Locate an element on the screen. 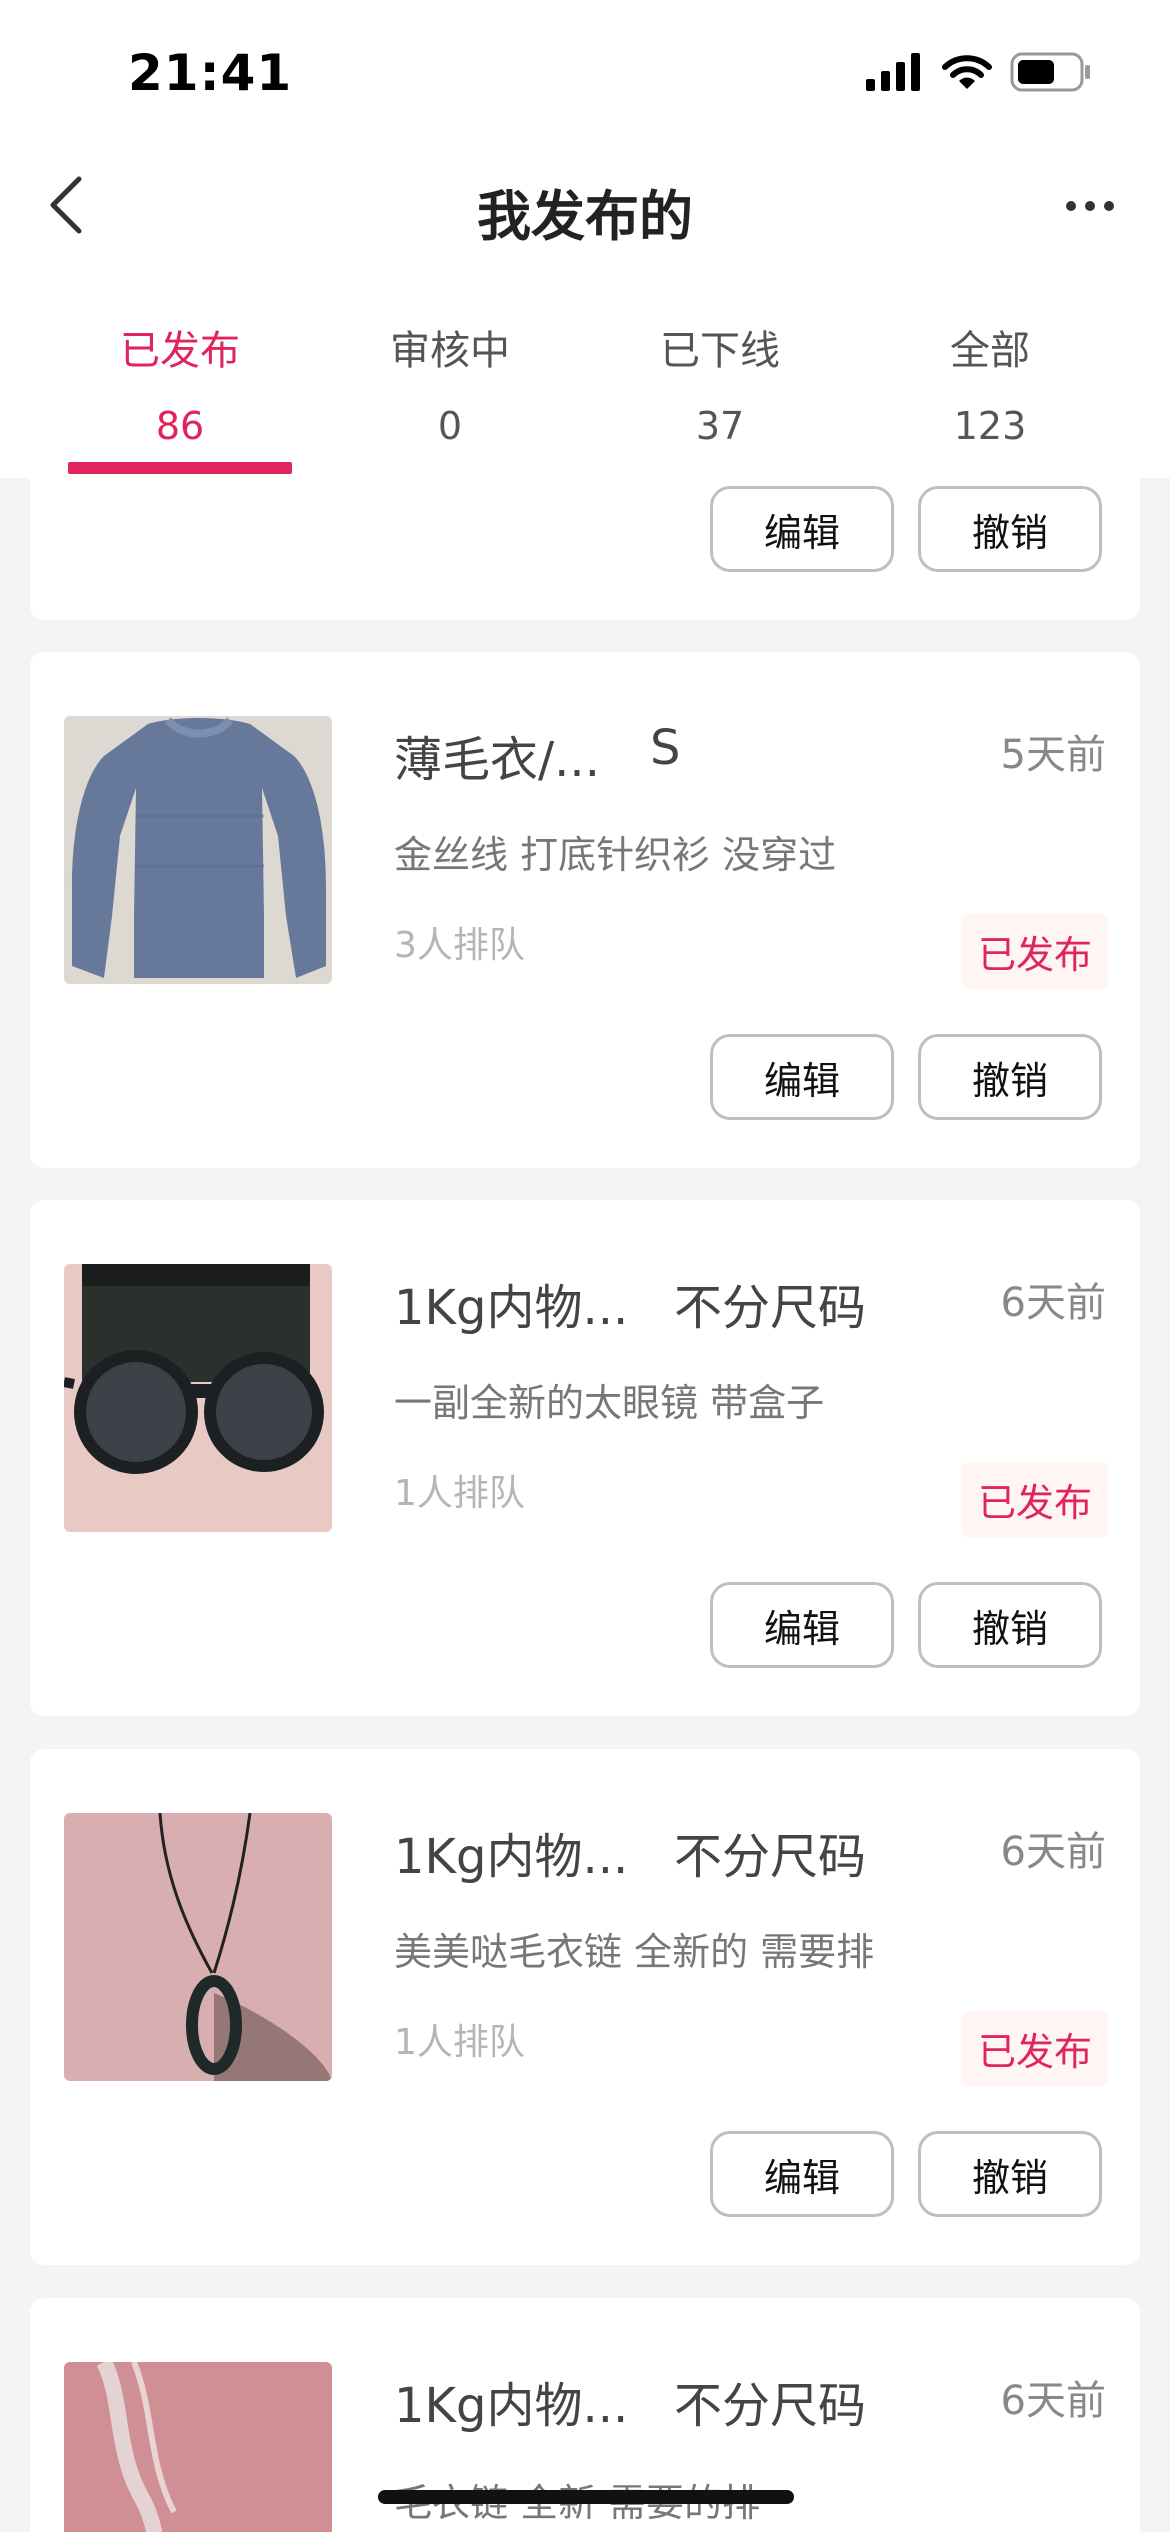  more-button is located at coordinates (1090, 206).